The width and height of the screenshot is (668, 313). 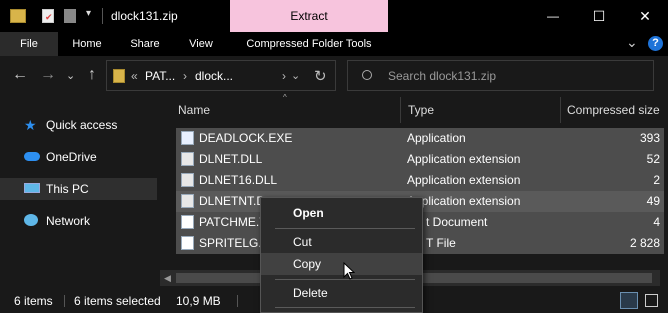 What do you see at coordinates (117, 301) in the screenshot?
I see `selected-count: 6 items selected` at bounding box center [117, 301].